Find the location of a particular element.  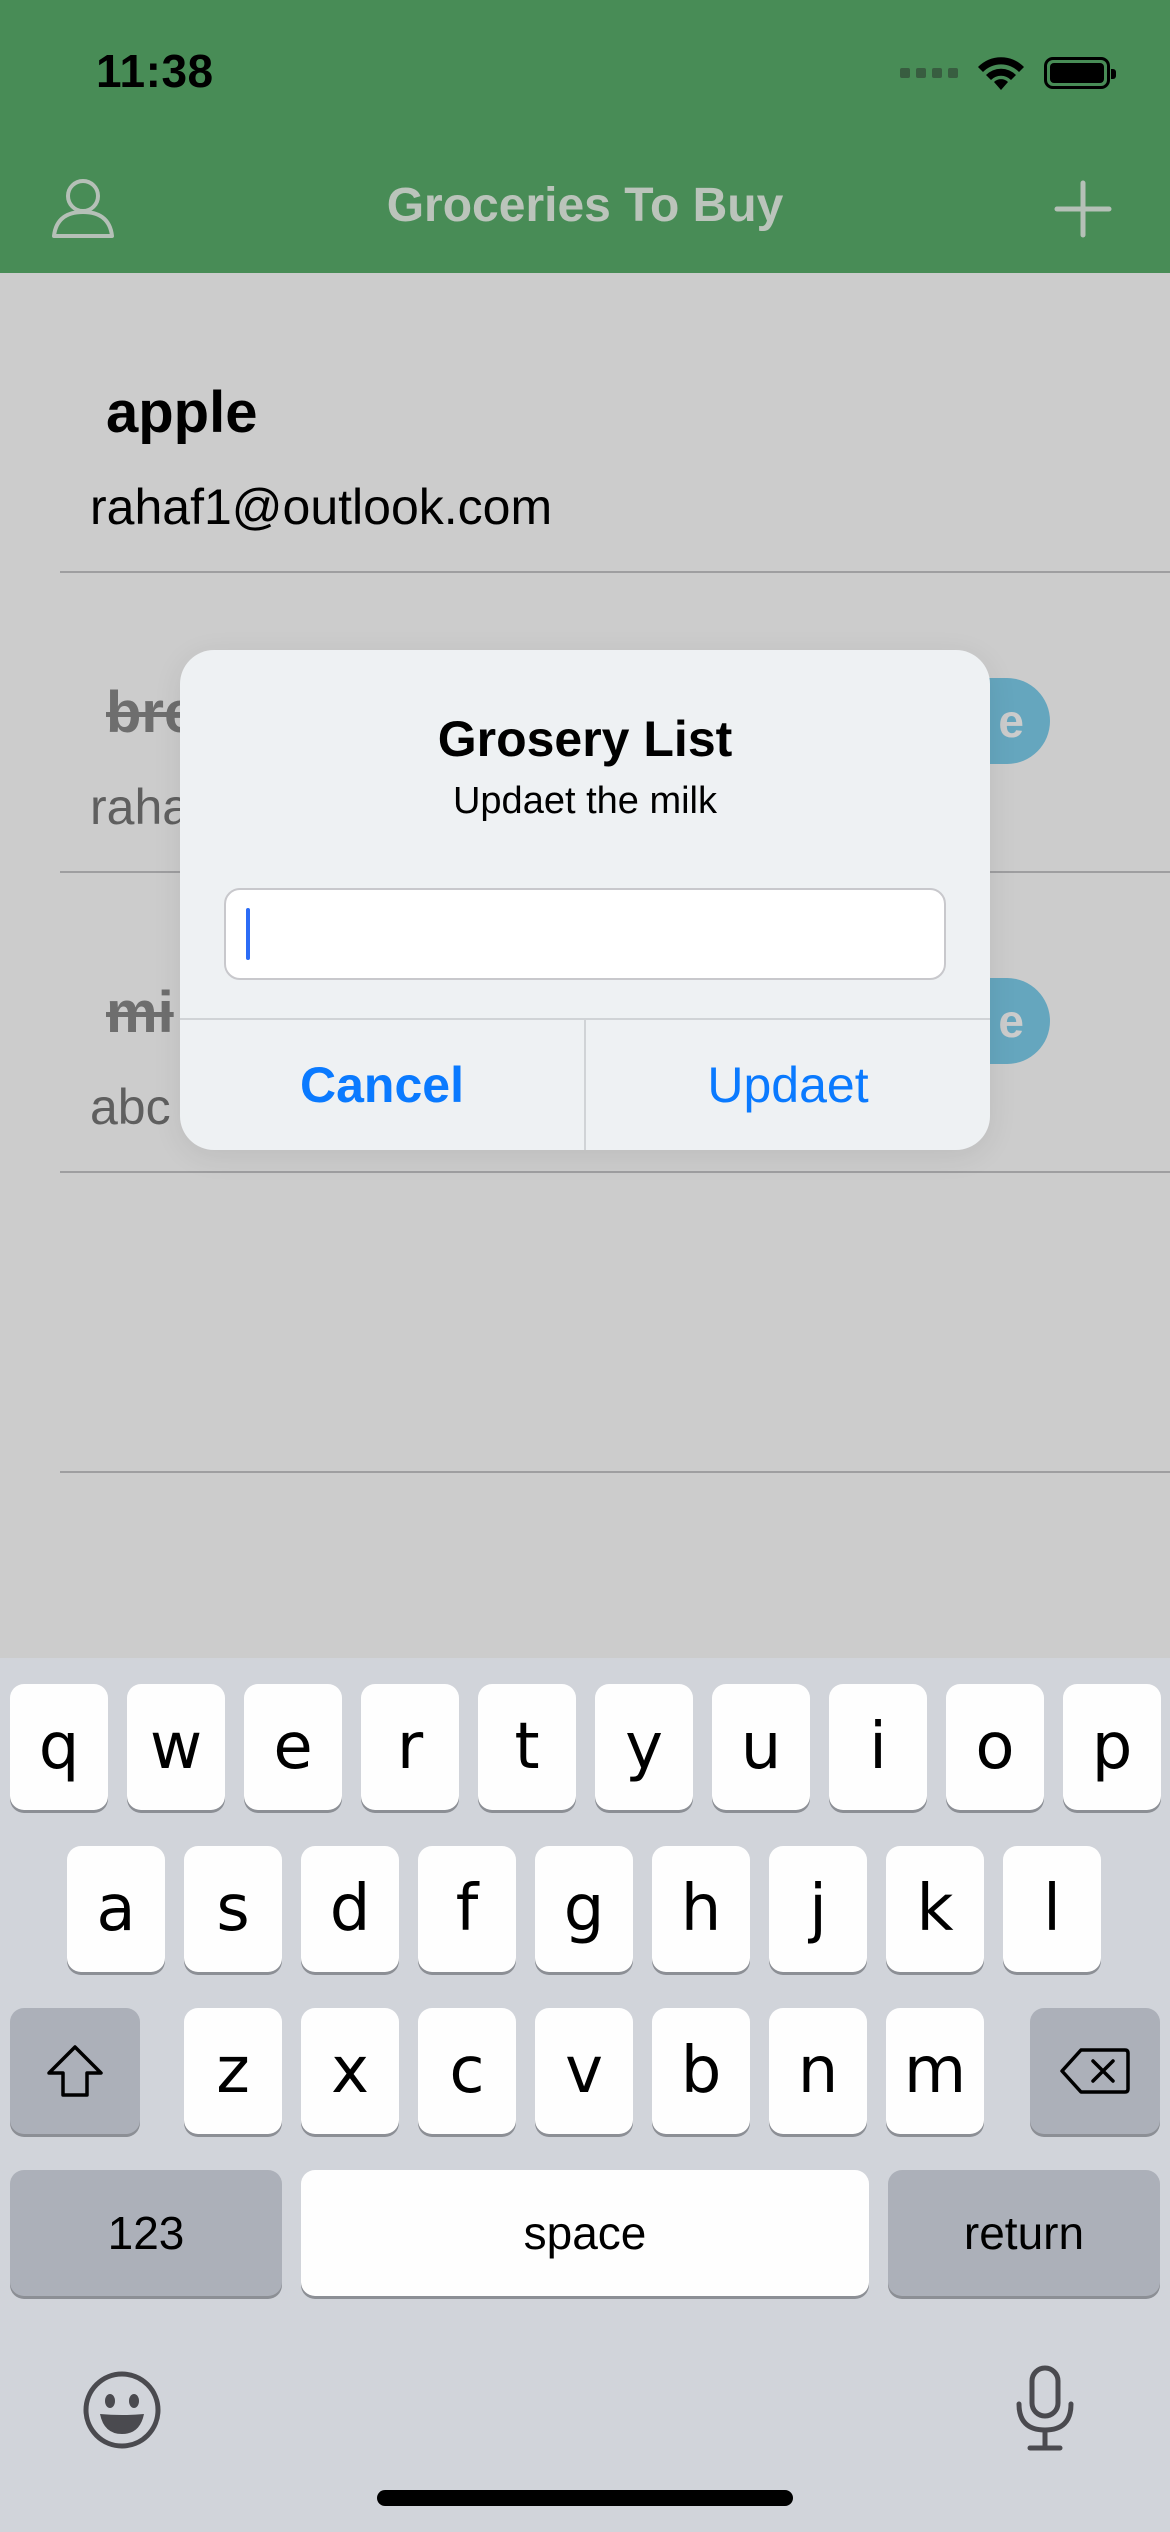

alert-text-input is located at coordinates (585, 934).